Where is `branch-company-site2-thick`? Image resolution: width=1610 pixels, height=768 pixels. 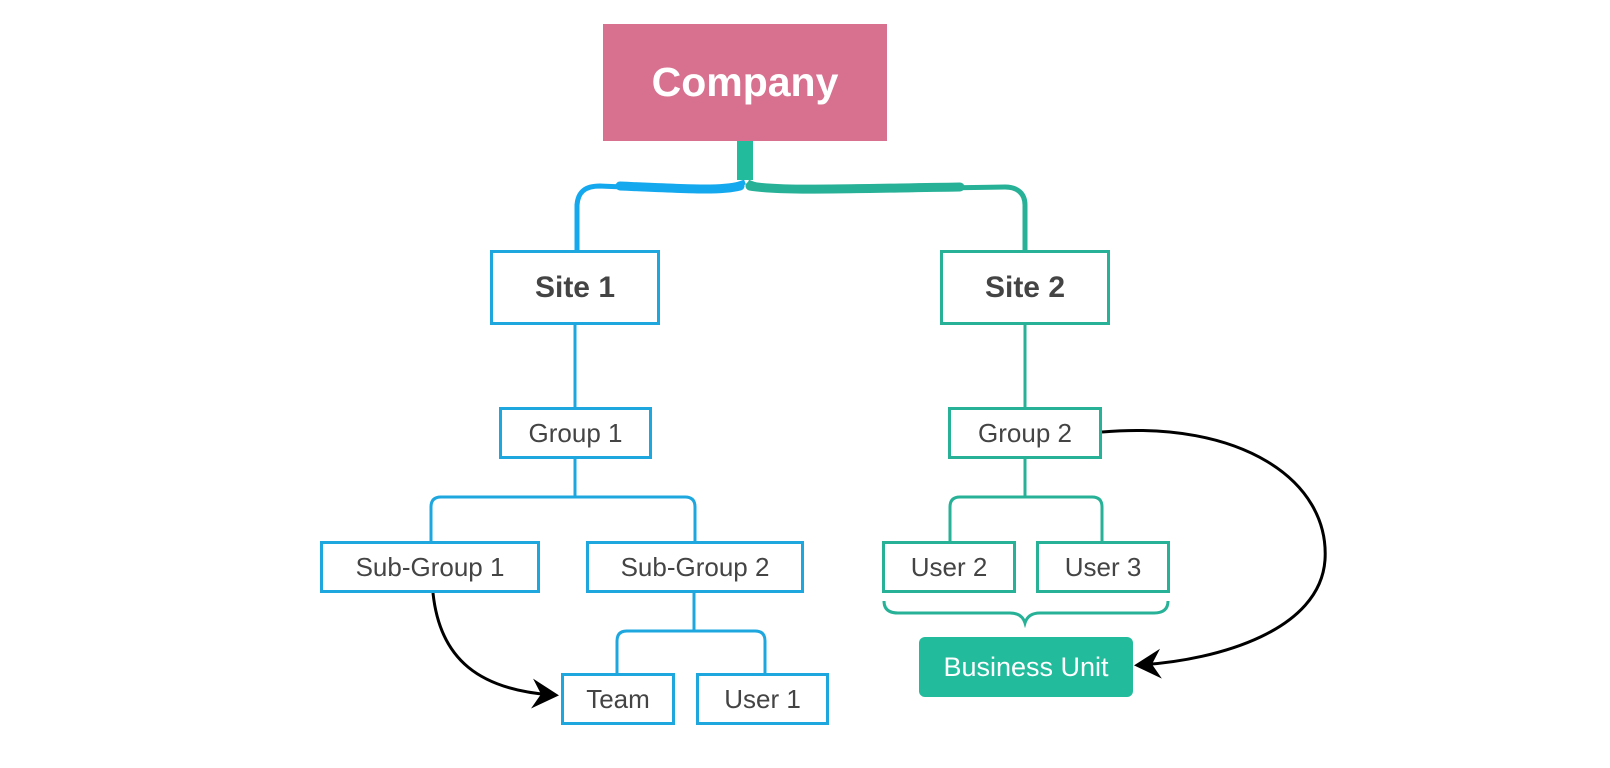
branch-company-site2-thick is located at coordinates (855, 187).